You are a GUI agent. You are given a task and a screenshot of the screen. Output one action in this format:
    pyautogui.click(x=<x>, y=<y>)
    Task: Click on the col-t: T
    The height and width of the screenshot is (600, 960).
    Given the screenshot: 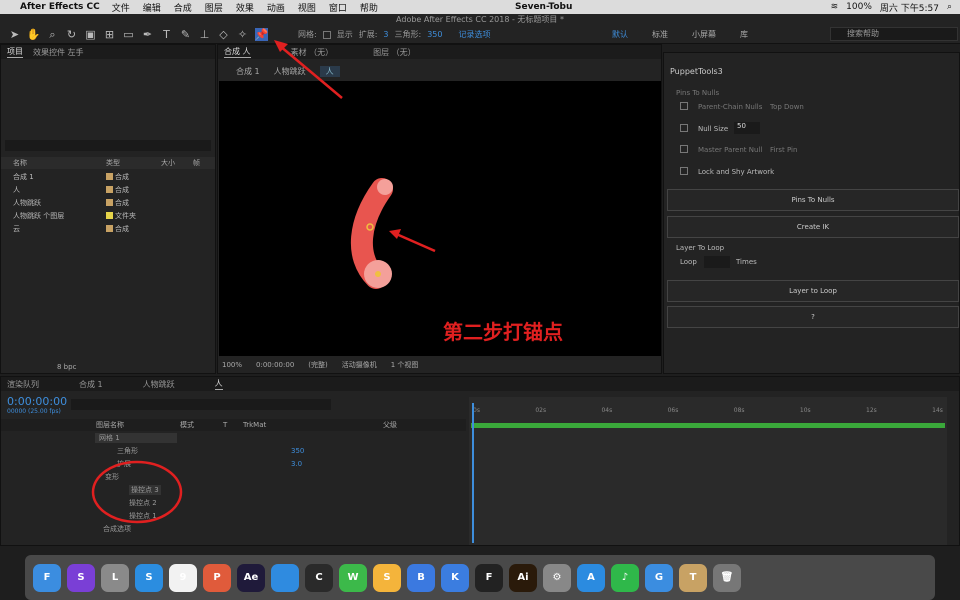 What is the action you would take?
    pyautogui.click(x=233, y=425)
    